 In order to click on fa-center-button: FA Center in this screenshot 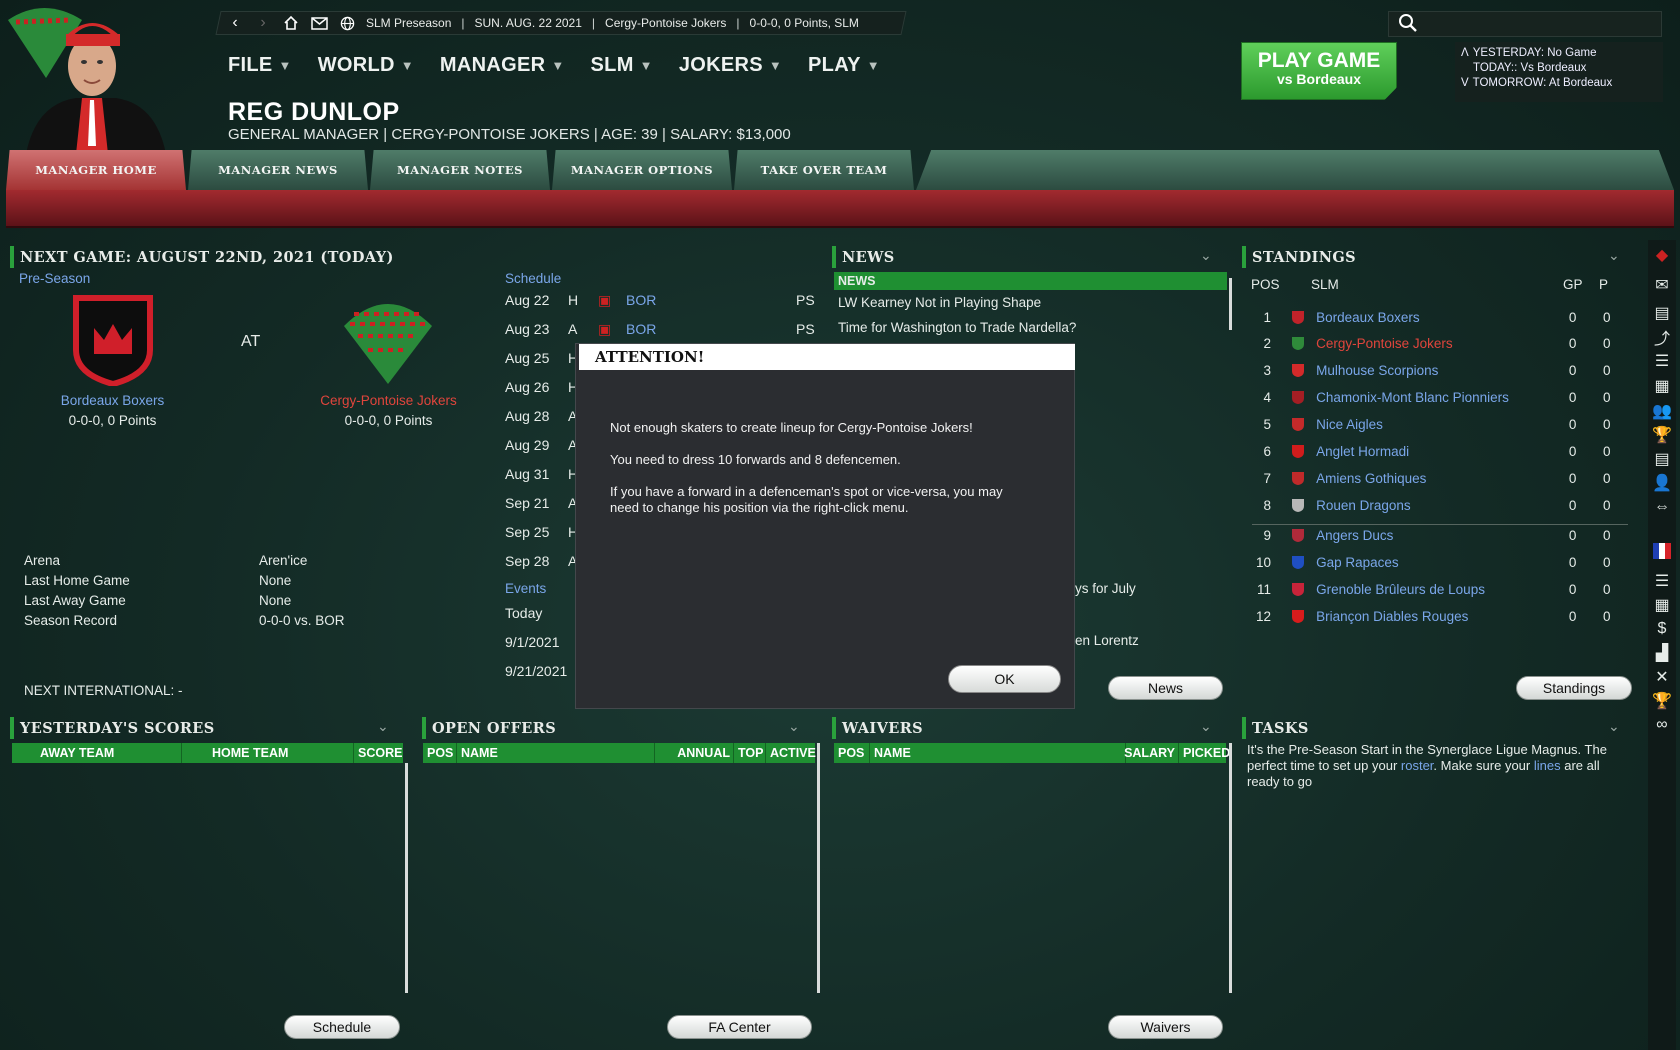, I will do `click(739, 1027)`.